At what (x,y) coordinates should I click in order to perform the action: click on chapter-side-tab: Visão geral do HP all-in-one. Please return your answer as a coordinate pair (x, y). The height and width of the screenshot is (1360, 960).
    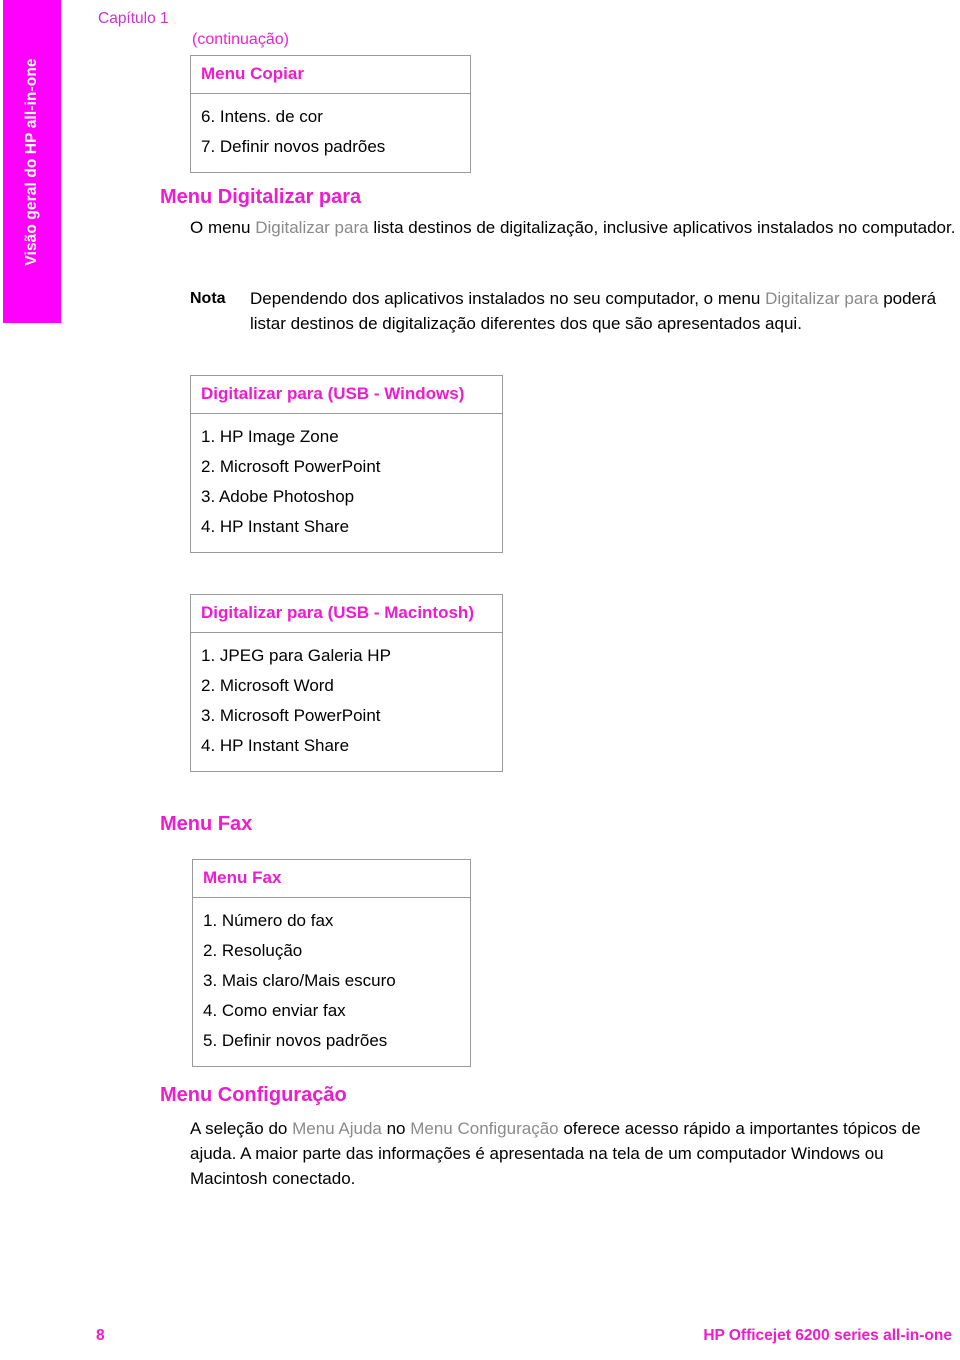
    Looking at the image, I should click on (32, 161).